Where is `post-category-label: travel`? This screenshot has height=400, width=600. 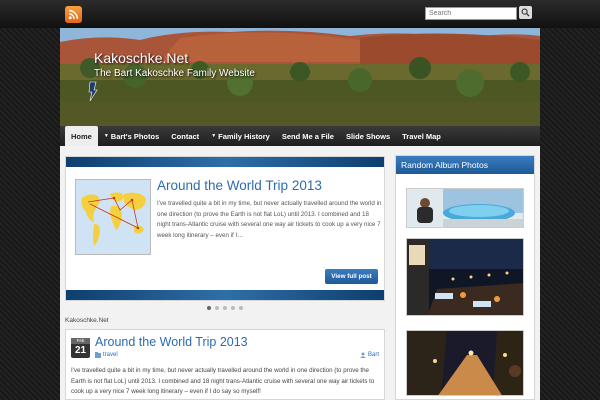
post-category-label: travel is located at coordinates (110, 355).